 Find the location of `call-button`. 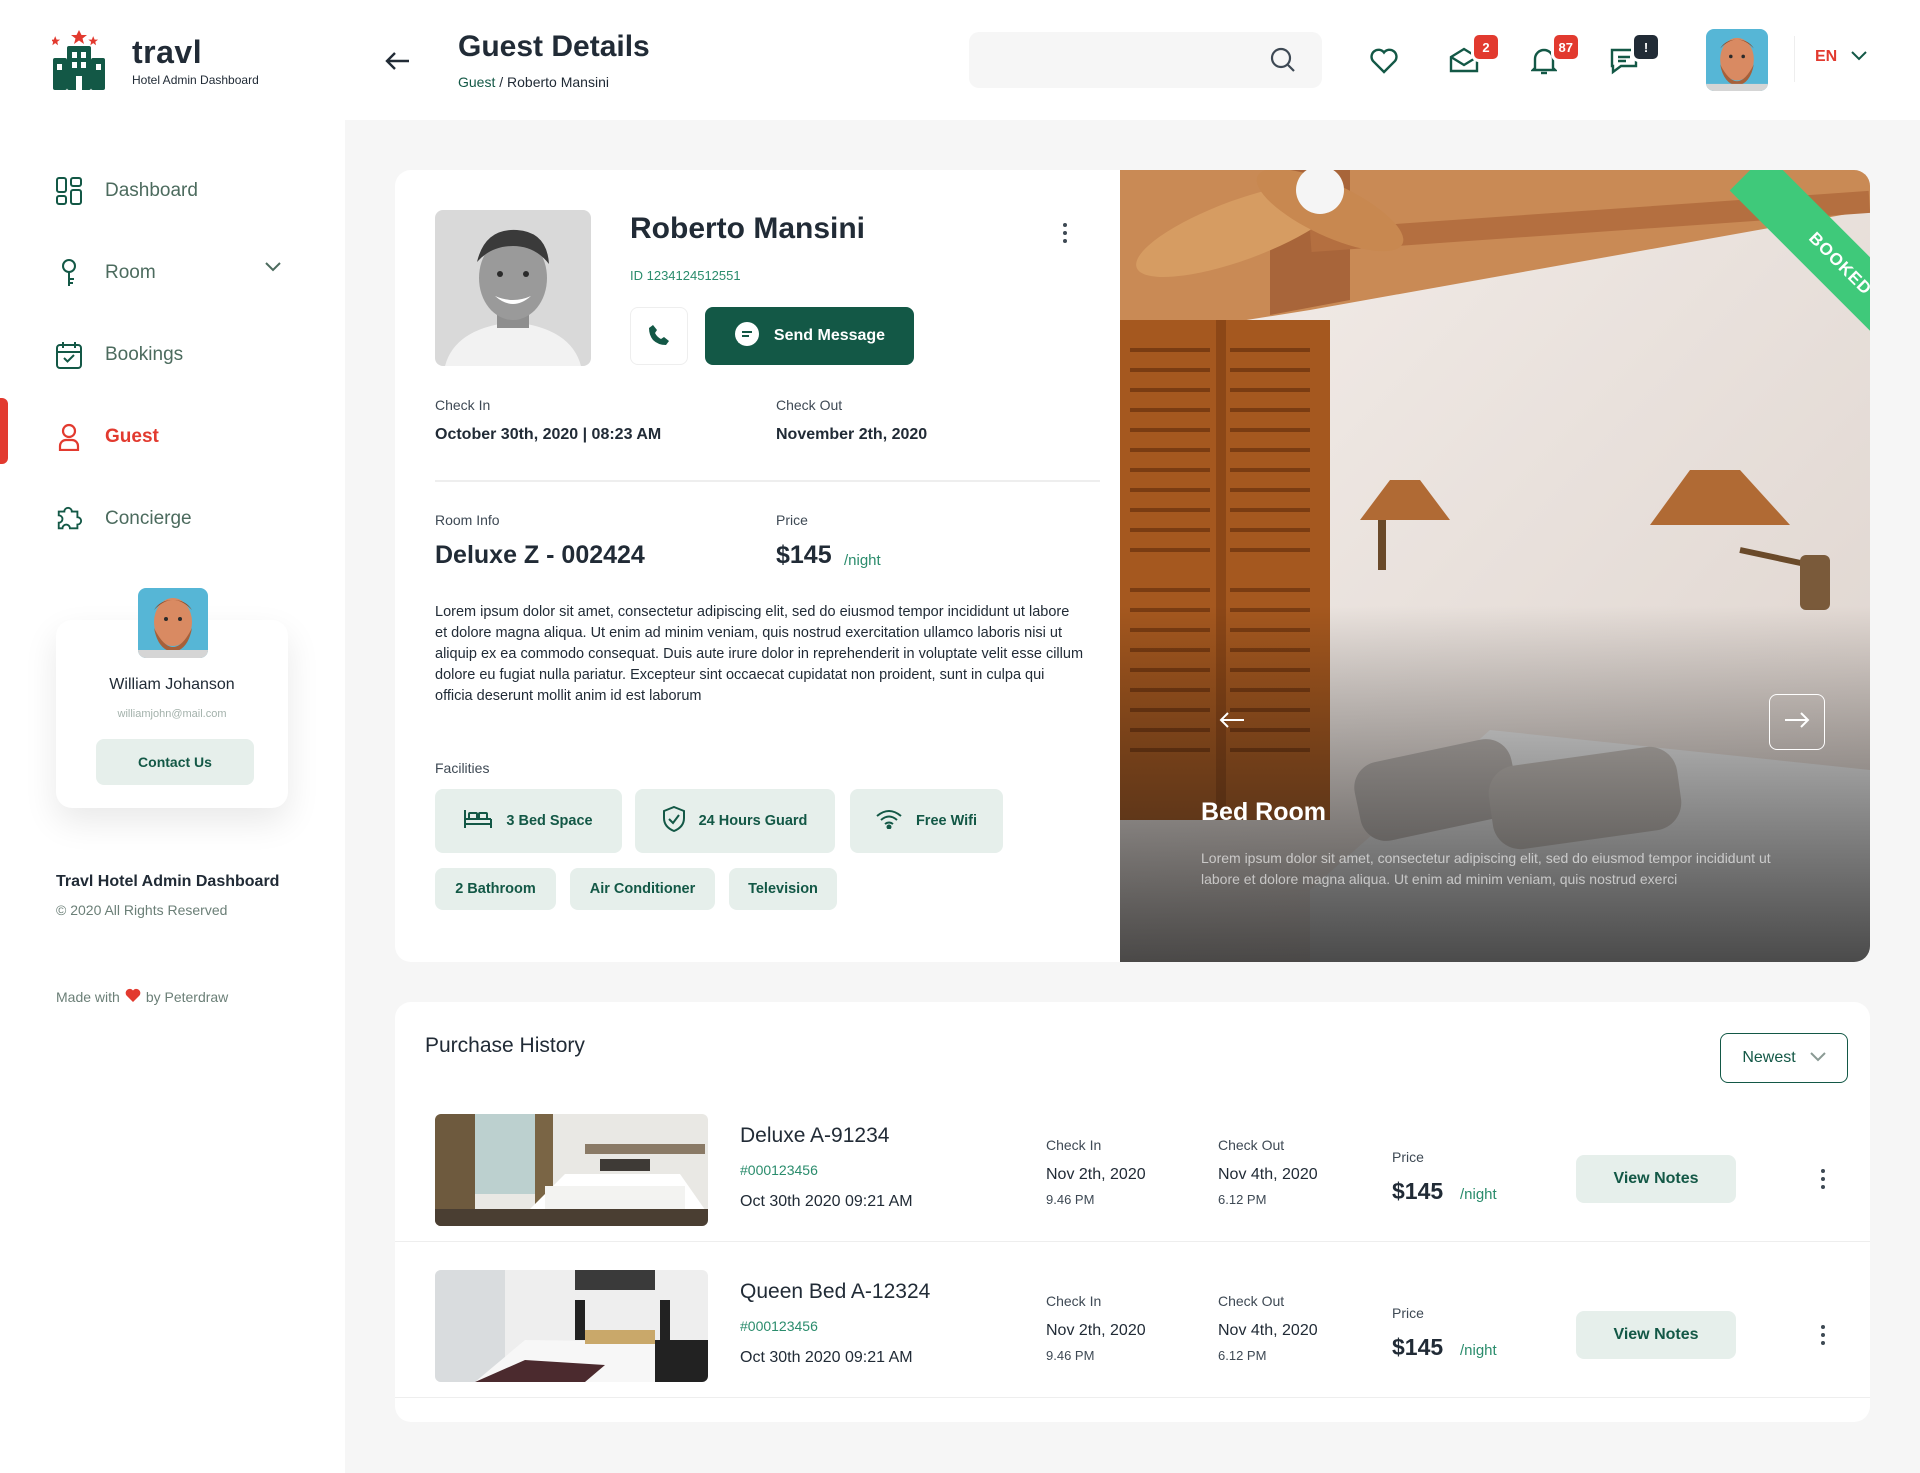

call-button is located at coordinates (659, 336).